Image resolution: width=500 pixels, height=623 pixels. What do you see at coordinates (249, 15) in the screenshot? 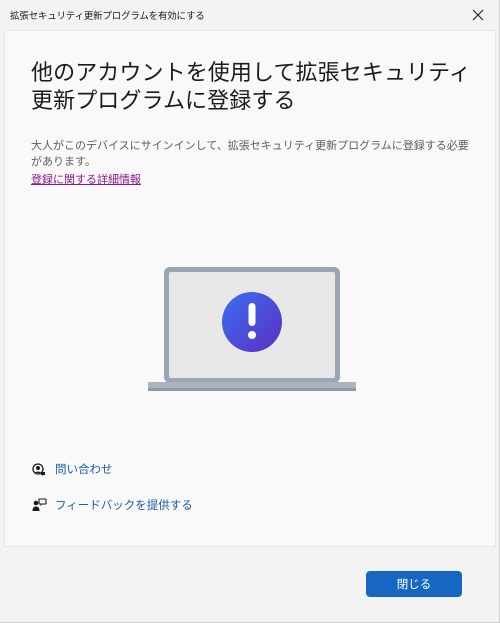
I see `title-bar: 拡張セキュリティ更新プログラムを有効にする` at bounding box center [249, 15].